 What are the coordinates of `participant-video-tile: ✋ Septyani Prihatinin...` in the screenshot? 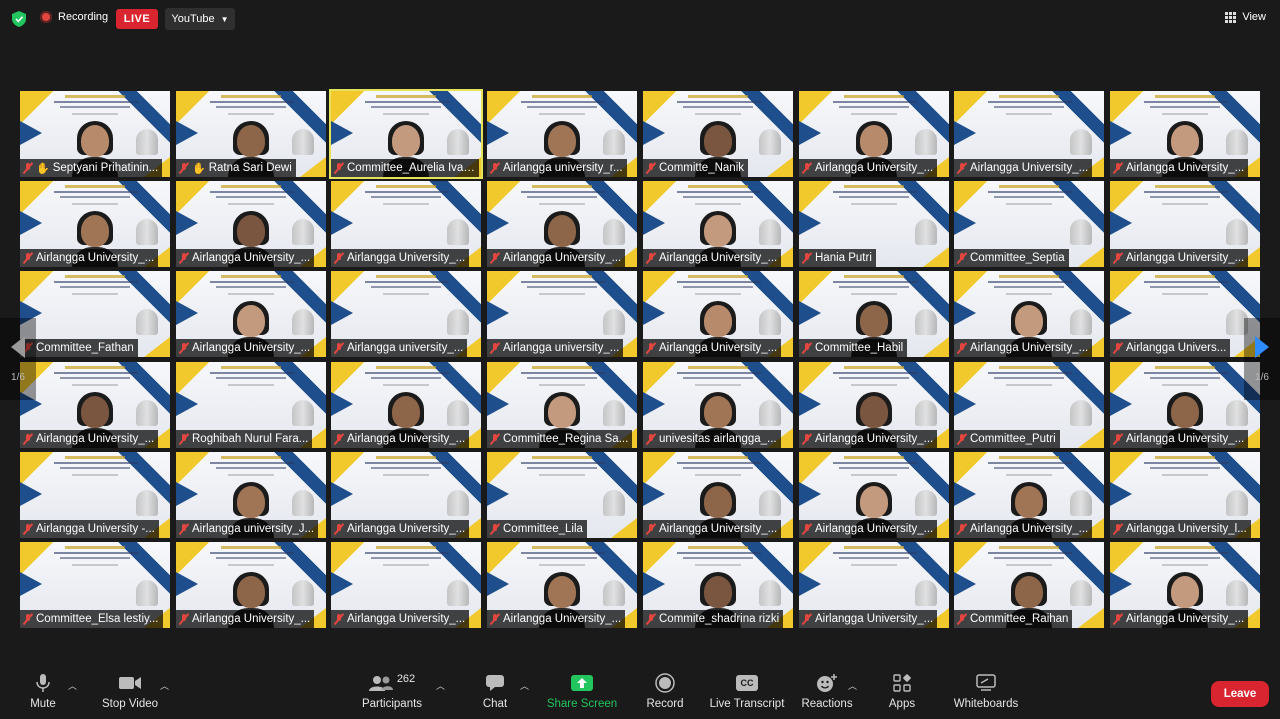 It's located at (95, 134).